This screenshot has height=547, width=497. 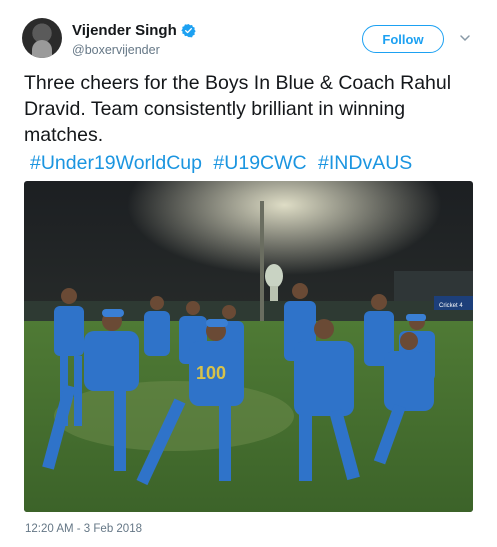 I want to click on hashtag-link: #U19CWC, so click(x=259, y=163).